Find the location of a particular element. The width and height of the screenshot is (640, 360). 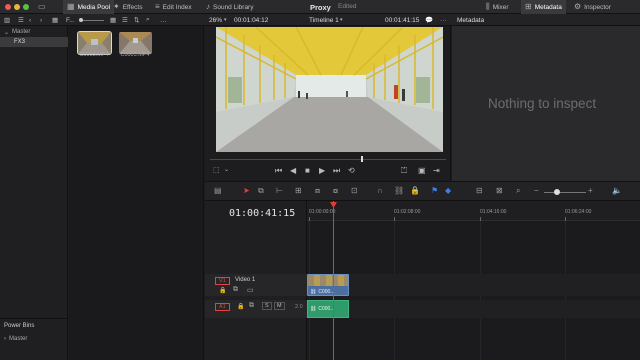

back-icon: ‹ is located at coordinates (30, 20).